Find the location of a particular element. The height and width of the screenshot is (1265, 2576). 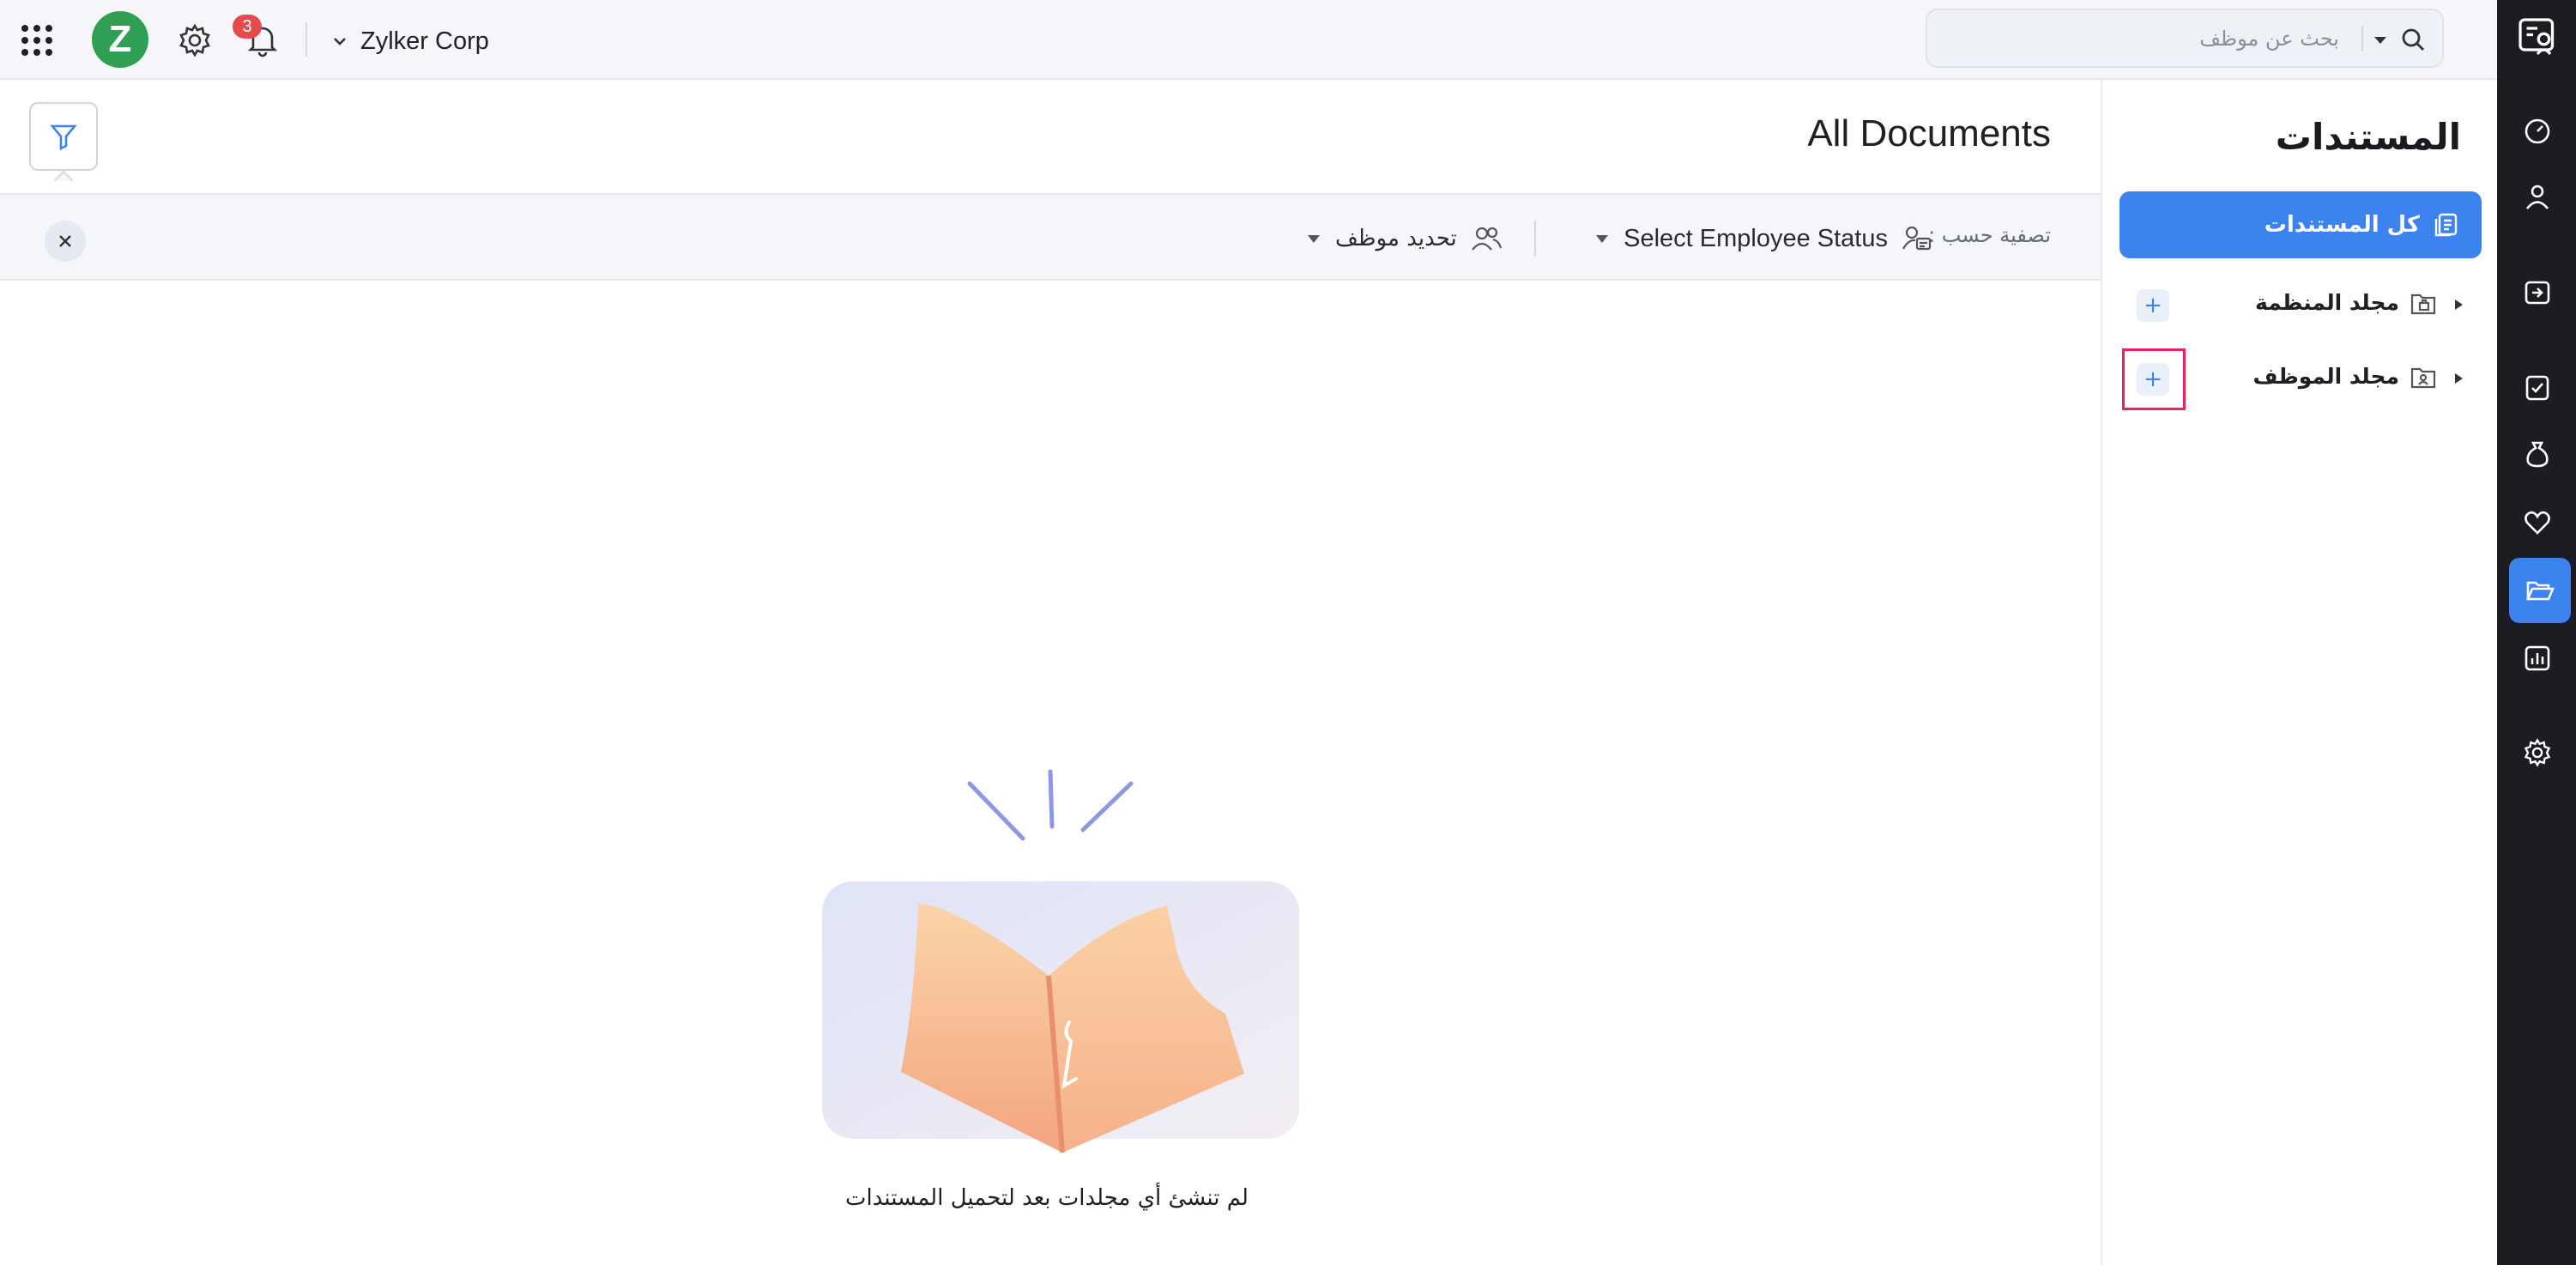

org-logo: Z is located at coordinates (120, 39).